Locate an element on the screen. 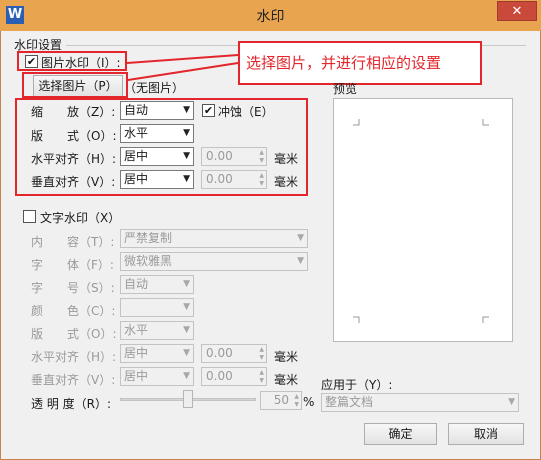 This screenshot has width=541, height=460. apply-to-select: 整篇文档 ▼ is located at coordinates (420, 402).